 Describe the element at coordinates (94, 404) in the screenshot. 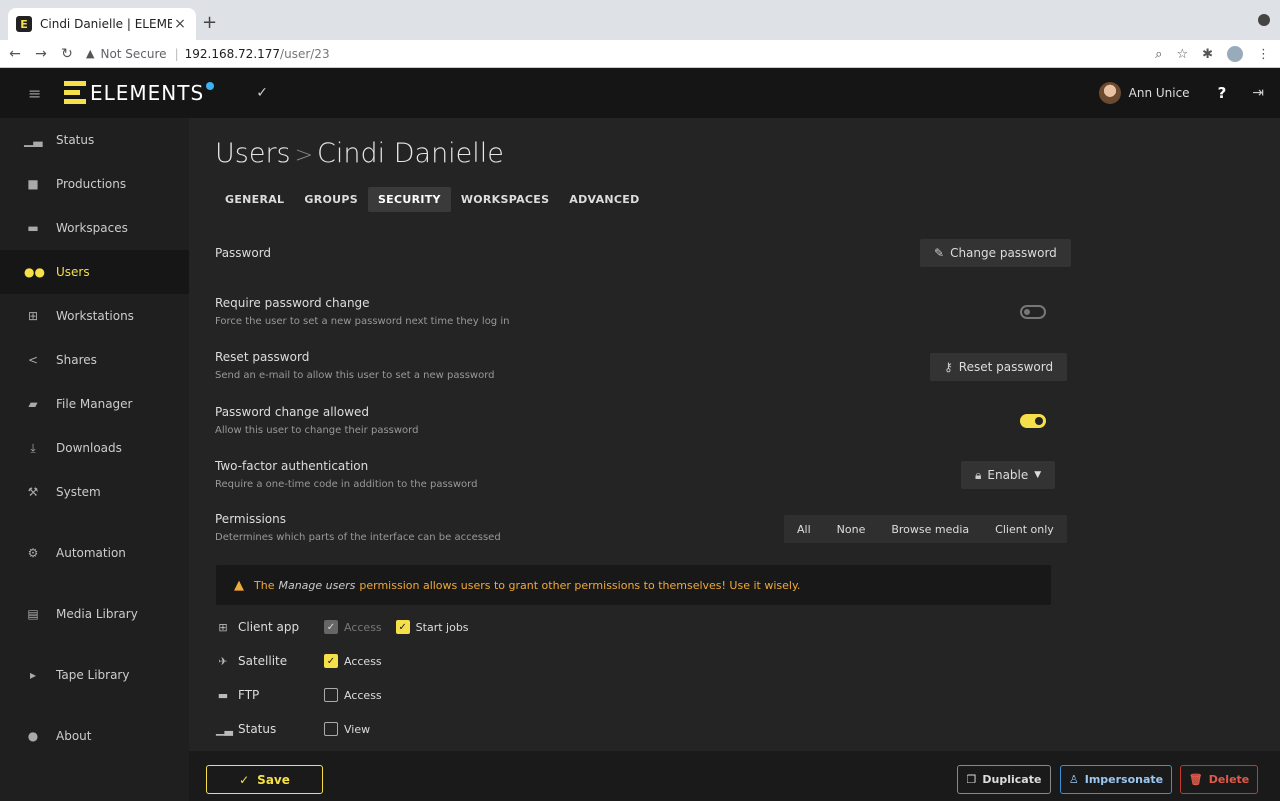

I see `sidebar-item-file-manager: ▰ File Manager` at that location.